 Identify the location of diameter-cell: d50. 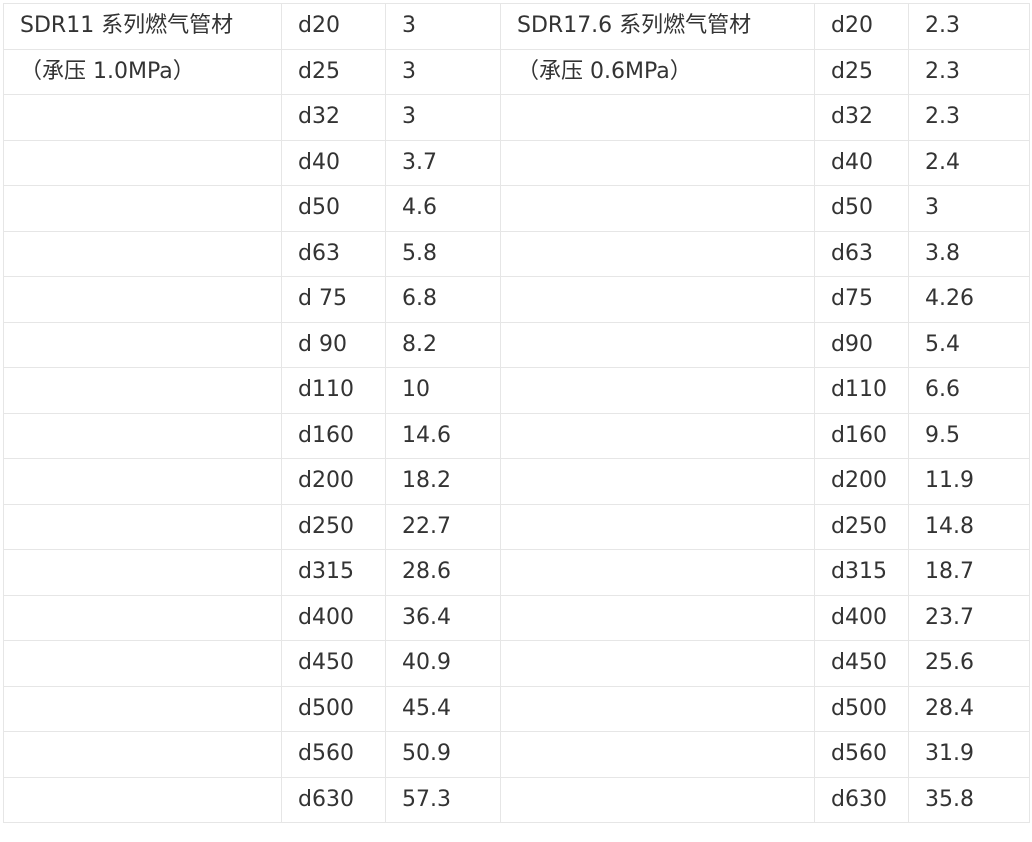
(333, 208).